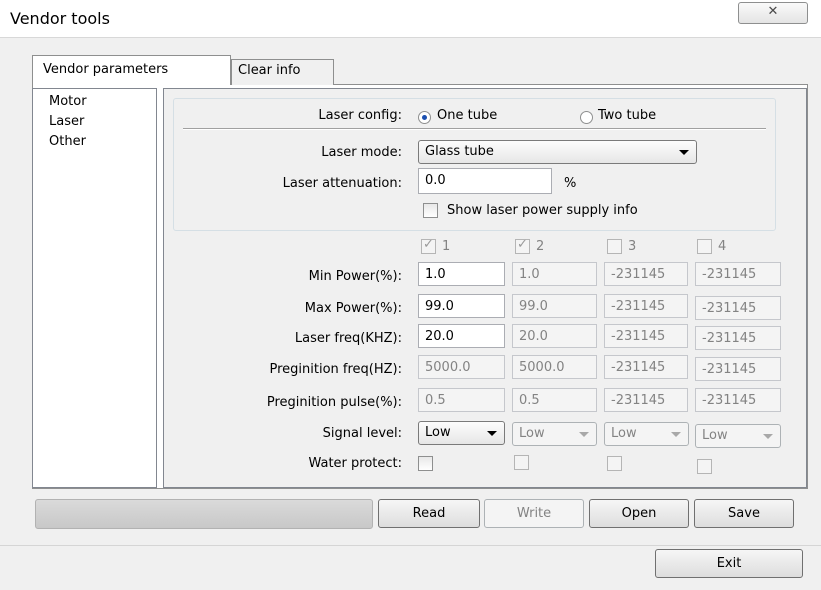  I want to click on preginition-freq-input-2: 5000.0, so click(554, 367).